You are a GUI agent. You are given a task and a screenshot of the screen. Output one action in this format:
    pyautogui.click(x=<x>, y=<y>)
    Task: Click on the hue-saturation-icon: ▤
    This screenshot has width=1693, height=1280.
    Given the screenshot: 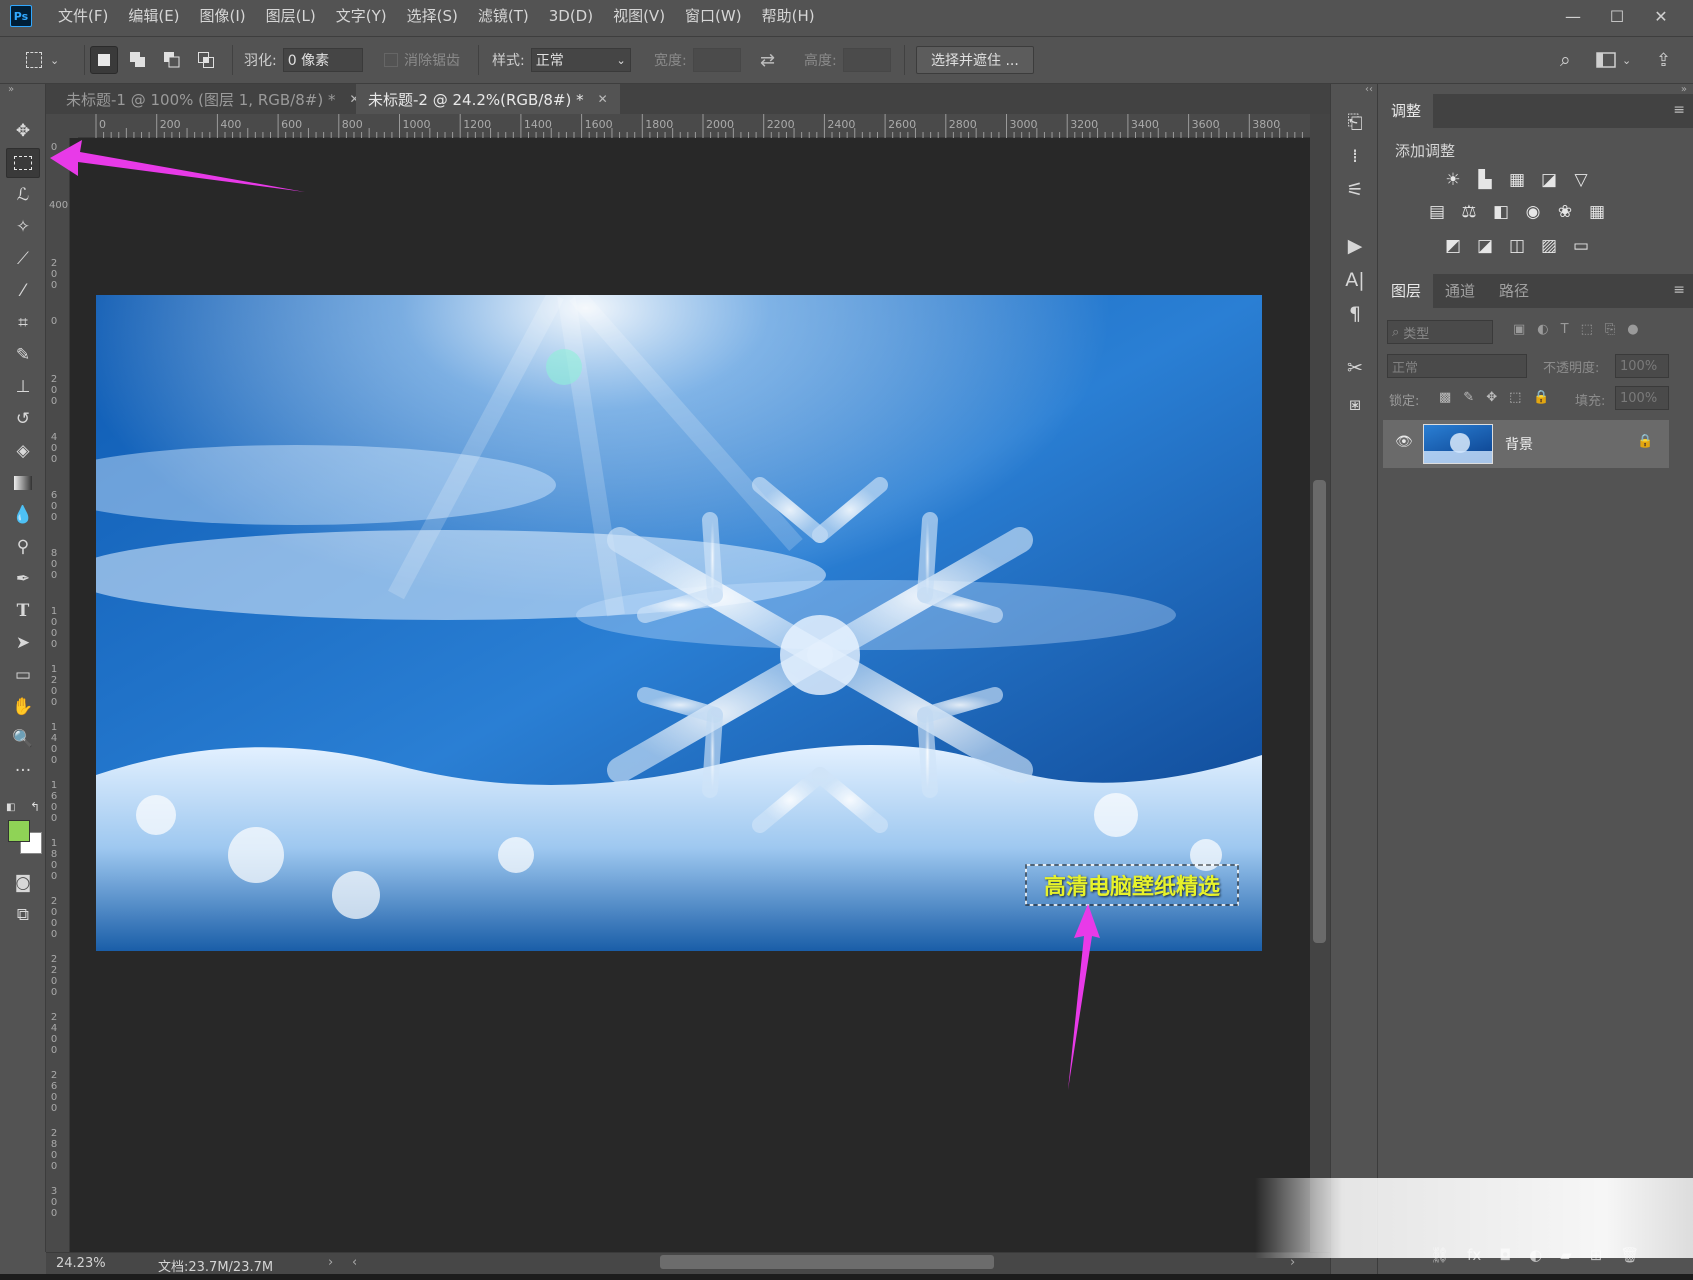 What is the action you would take?
    pyautogui.click(x=1437, y=212)
    